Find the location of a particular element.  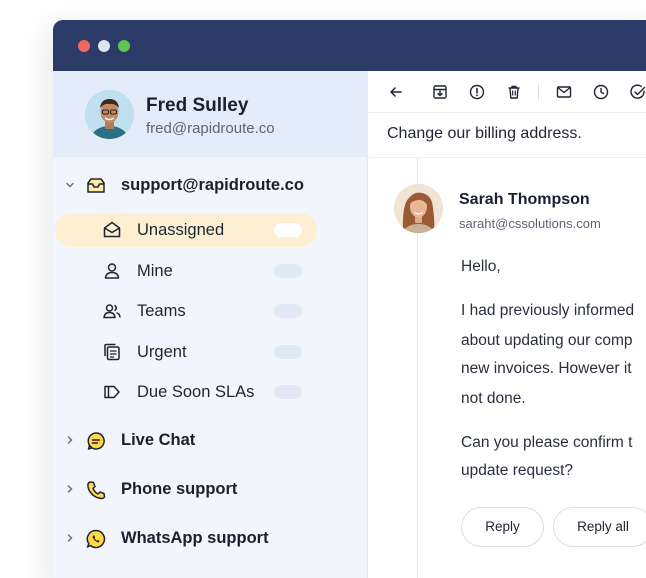

sender-name: Sarah Thompson is located at coordinates (524, 199).